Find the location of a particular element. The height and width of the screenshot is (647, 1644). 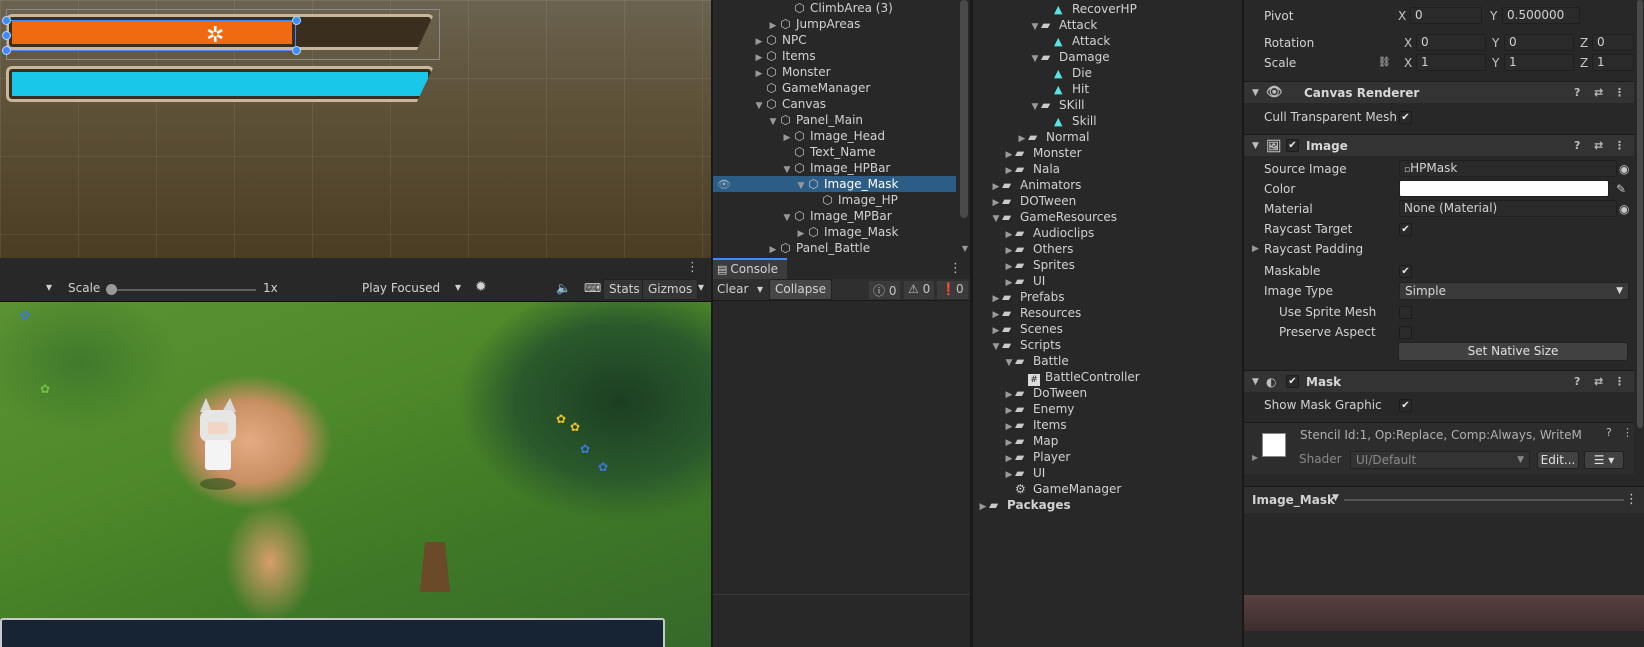

keyboard-icon: ⌨ is located at coordinates (592, 288).